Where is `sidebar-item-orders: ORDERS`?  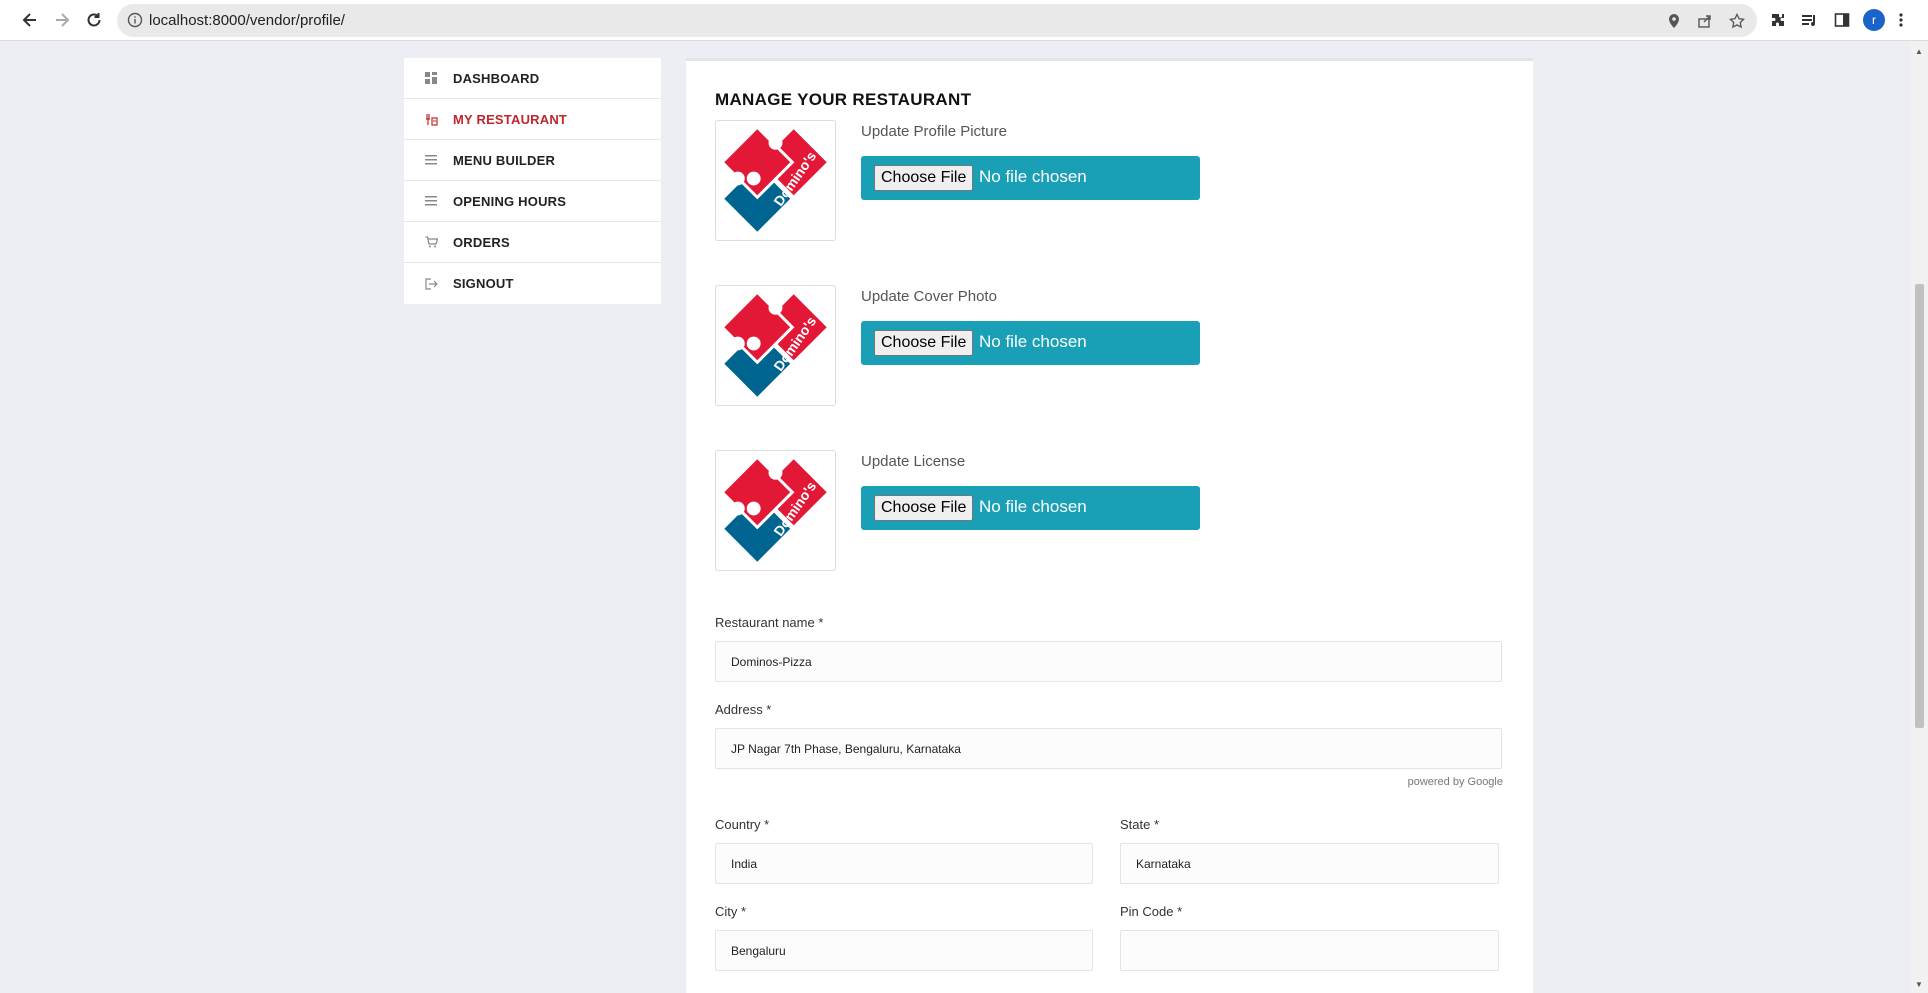 sidebar-item-orders: ORDERS is located at coordinates (532, 242).